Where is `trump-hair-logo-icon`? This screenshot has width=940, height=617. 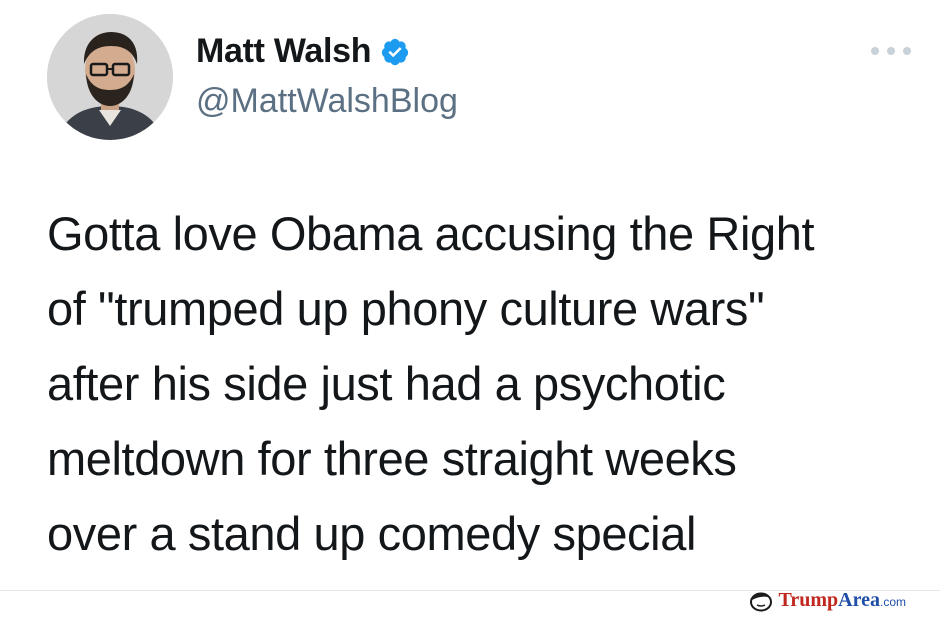
trump-hair-logo-icon is located at coordinates (760, 602).